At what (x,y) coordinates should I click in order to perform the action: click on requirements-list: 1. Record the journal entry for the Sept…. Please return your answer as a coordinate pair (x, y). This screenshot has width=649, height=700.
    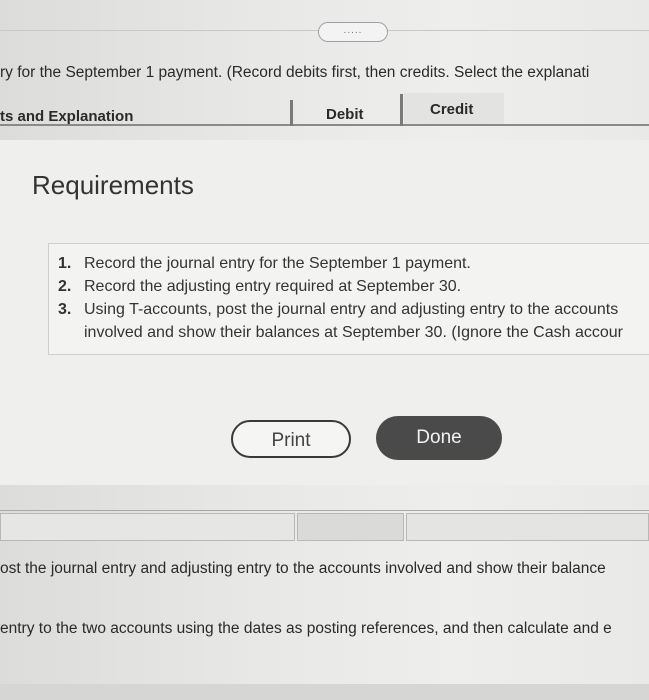
    Looking at the image, I should click on (340, 298).